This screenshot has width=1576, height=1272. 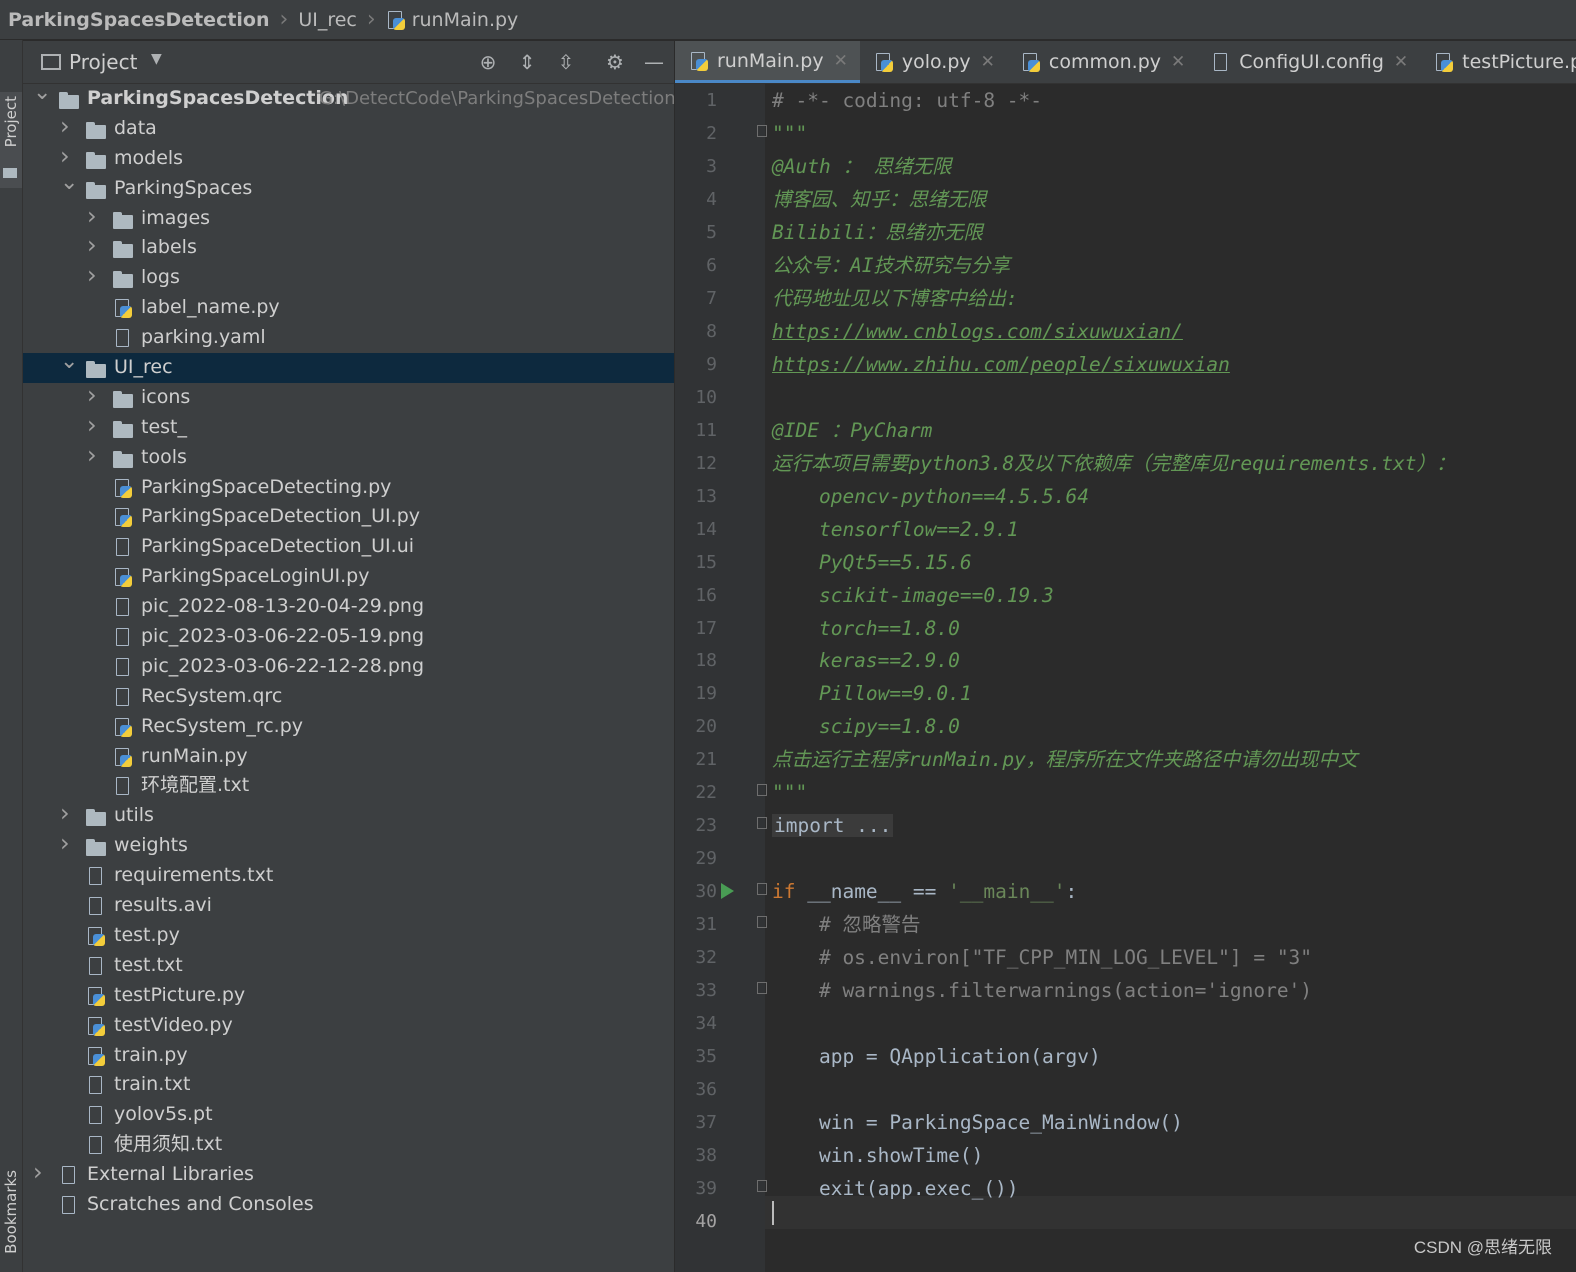 I want to click on tree-item: pic_2022-08-13-20-04-29.png, so click(x=348, y=607).